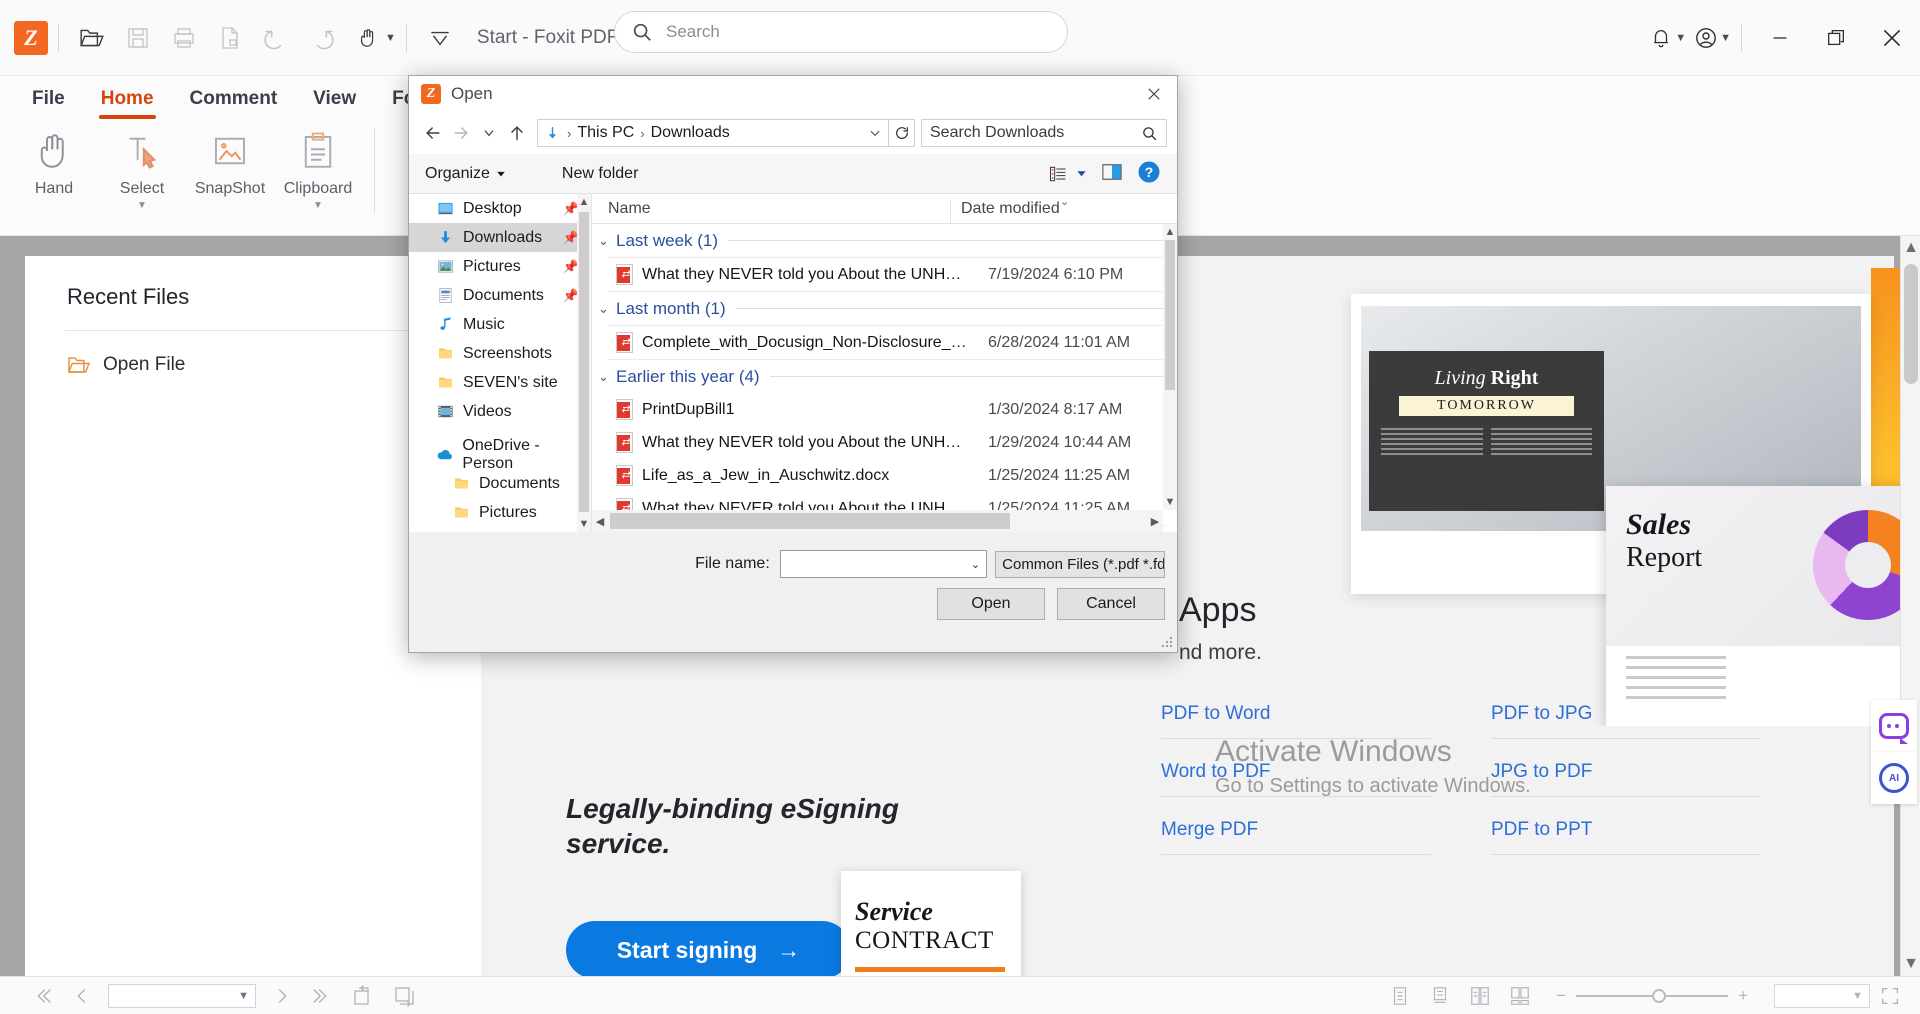  What do you see at coordinates (1296, 768) in the screenshot?
I see `tool-link-word-to-pdf: Word to PDF` at bounding box center [1296, 768].